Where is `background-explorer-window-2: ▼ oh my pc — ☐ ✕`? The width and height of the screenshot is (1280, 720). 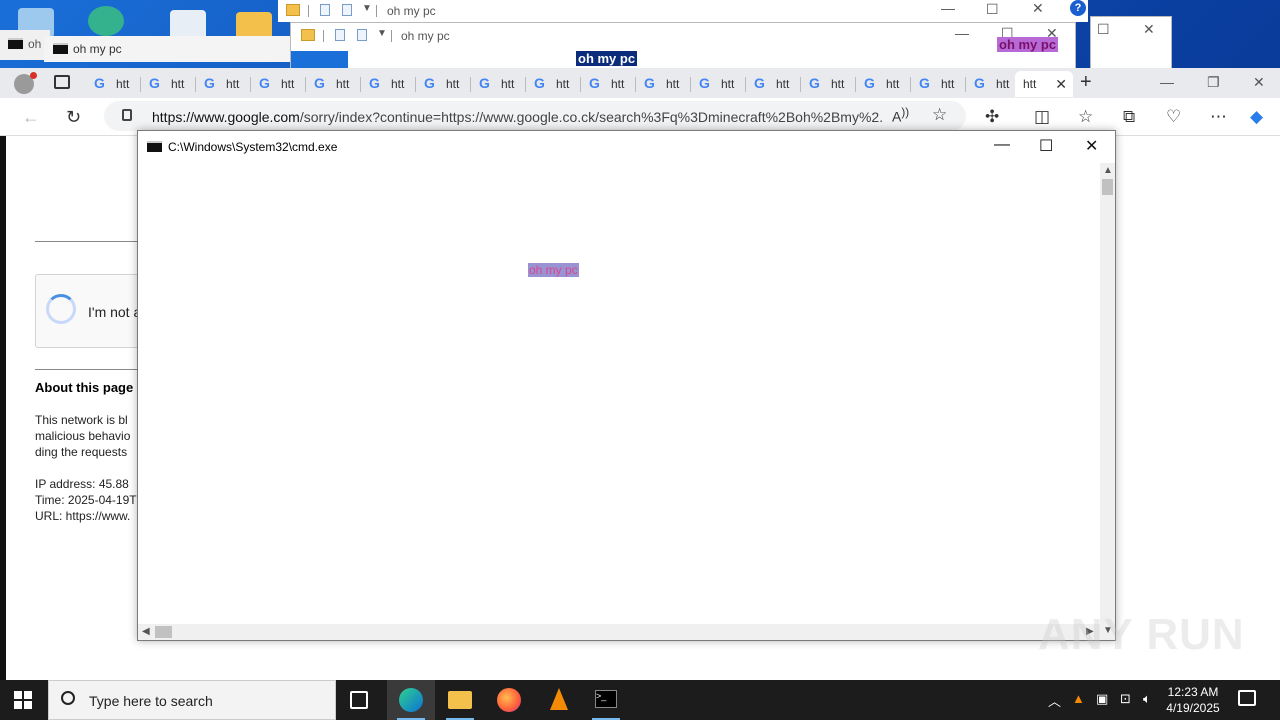 background-explorer-window-2: ▼ oh my pc — ☐ ✕ is located at coordinates (683, 46).